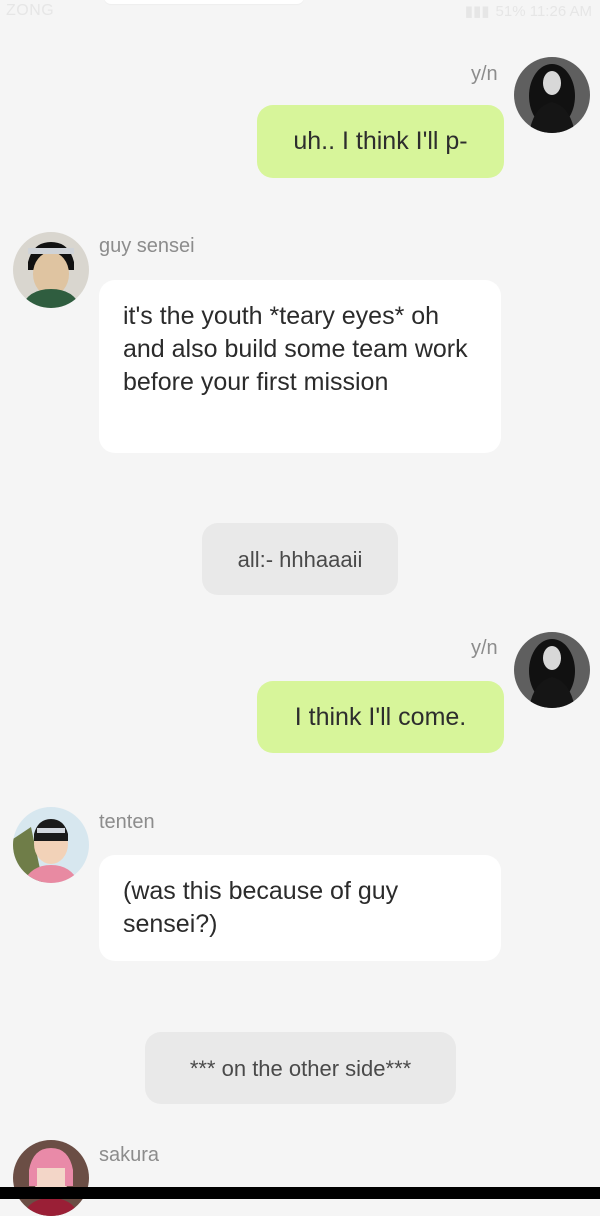  I want to click on status-time: 51% 11:26 AM, so click(543, 11).